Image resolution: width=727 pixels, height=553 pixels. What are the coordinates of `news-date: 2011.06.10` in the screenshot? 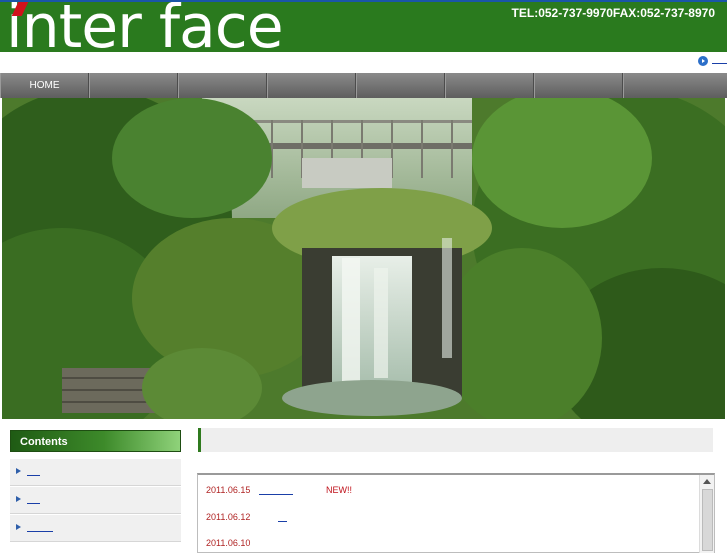 It's located at (228, 543).